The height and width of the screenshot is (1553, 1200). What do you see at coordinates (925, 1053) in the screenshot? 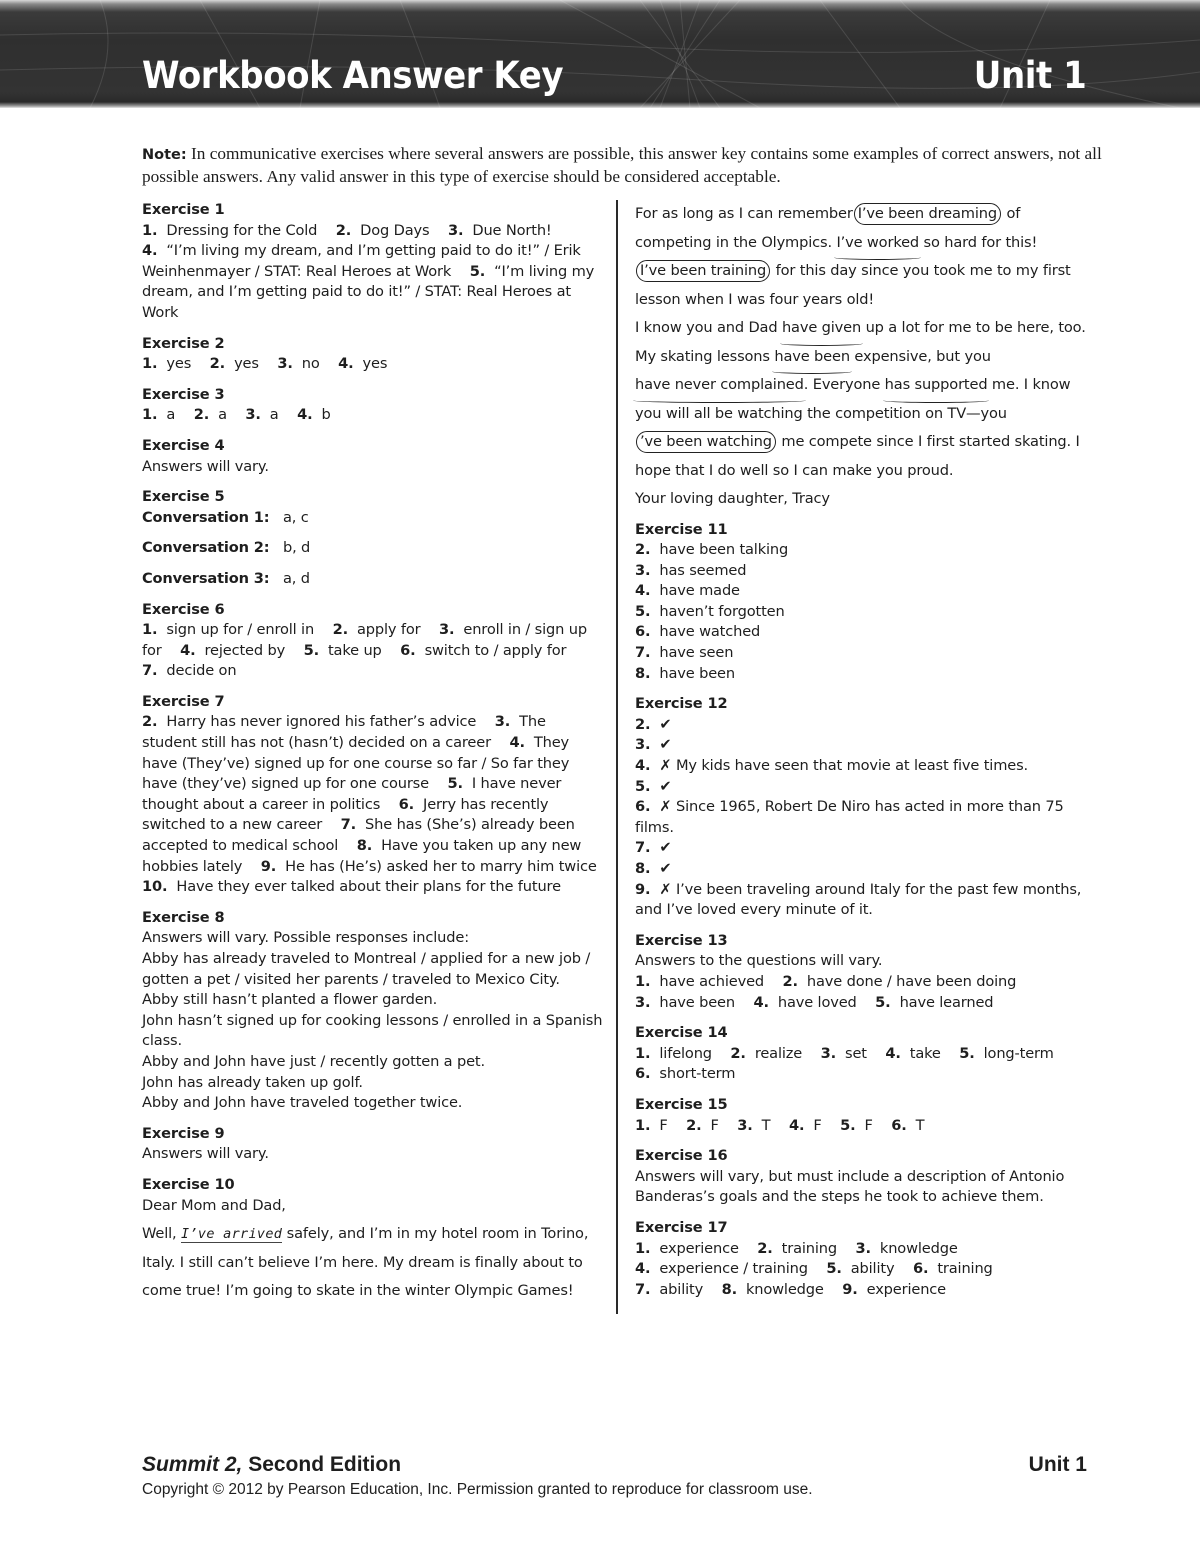
I see `item-answer: take` at bounding box center [925, 1053].